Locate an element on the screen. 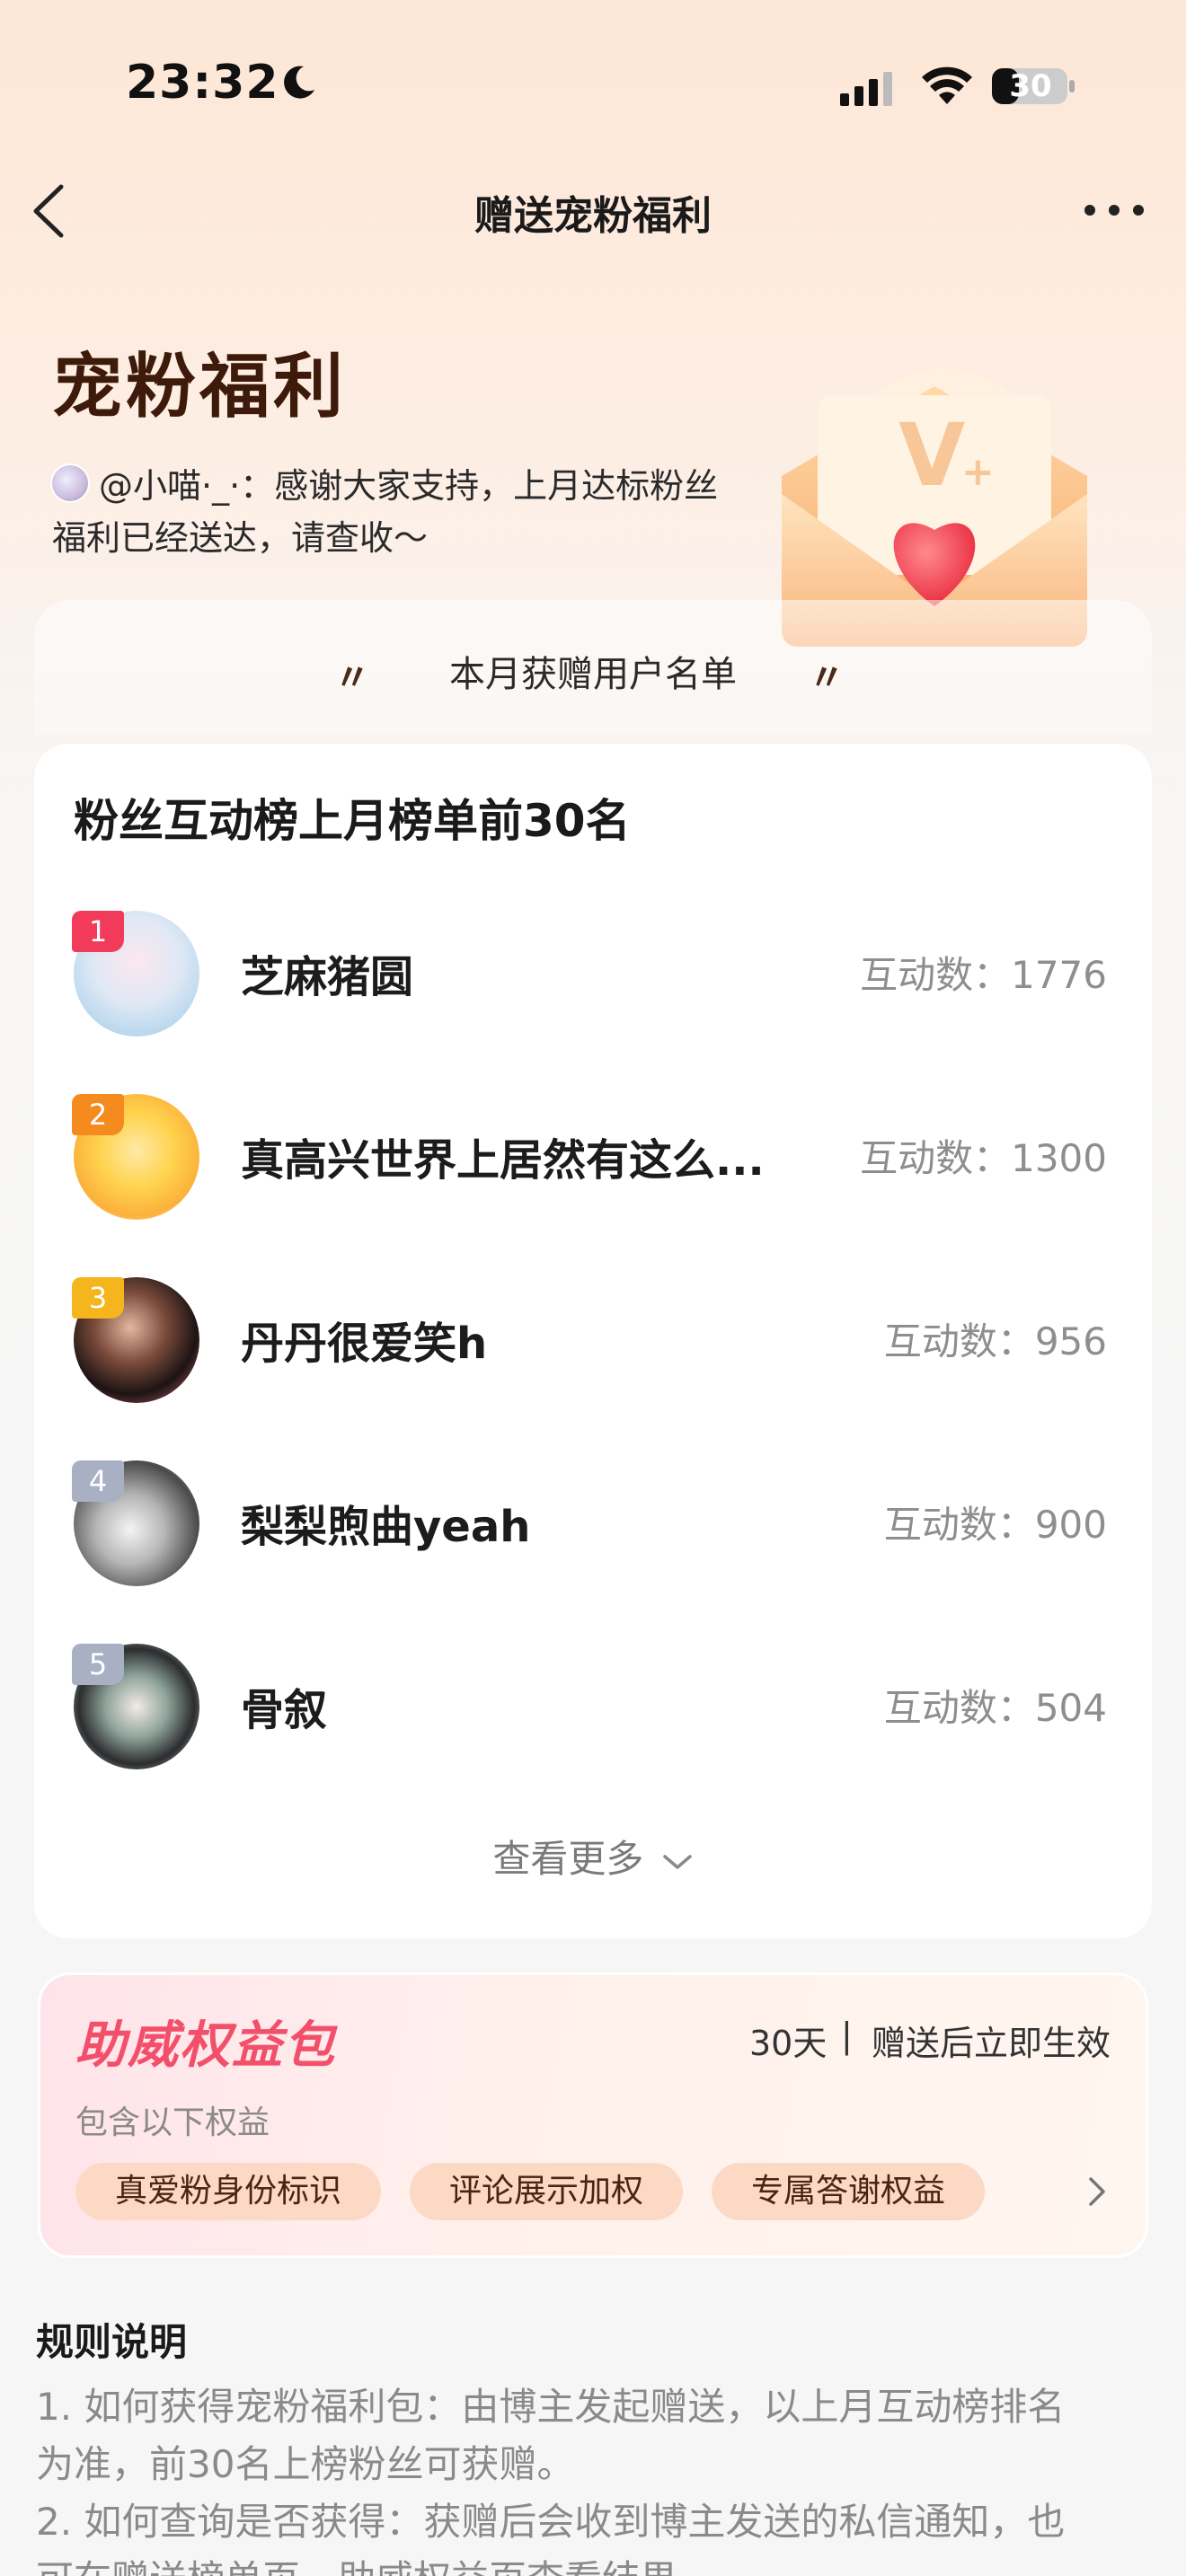 The height and width of the screenshot is (2576, 1186). benefit-chip: 专属答谢权益 is located at coordinates (848, 2191).